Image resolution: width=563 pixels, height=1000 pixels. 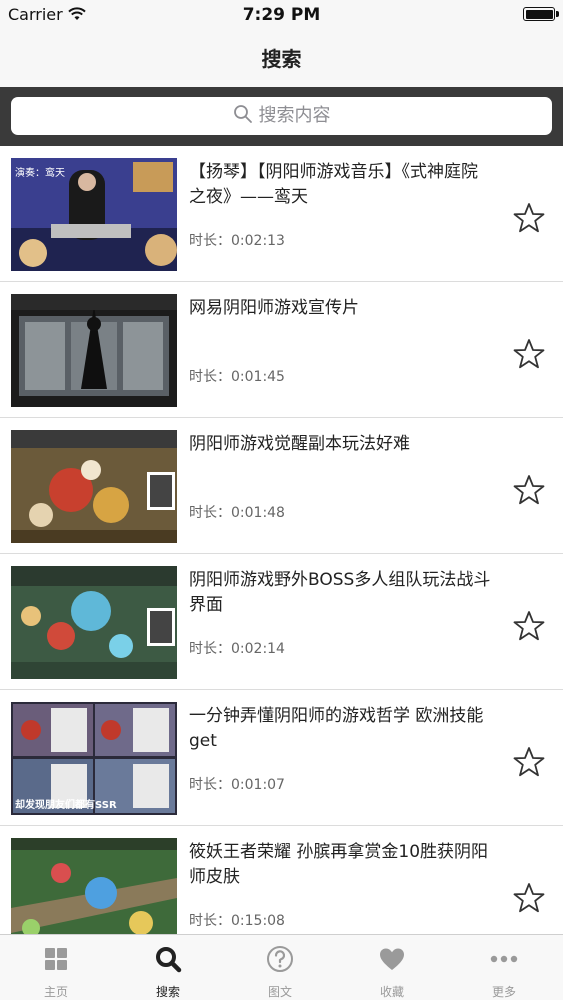 What do you see at coordinates (237, 921) in the screenshot?
I see `video-duration: 时长：0:15:08` at bounding box center [237, 921].